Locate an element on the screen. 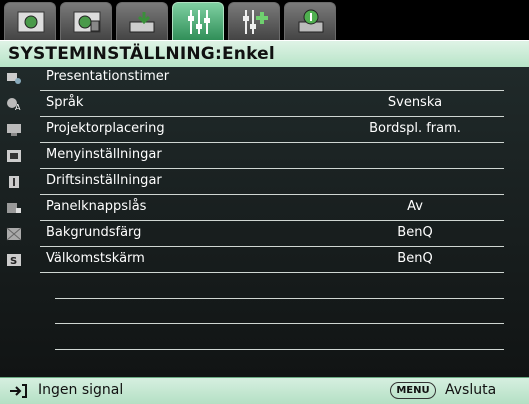 The width and height of the screenshot is (529, 404). tab-system-setup-advanced is located at coordinates (254, 21).